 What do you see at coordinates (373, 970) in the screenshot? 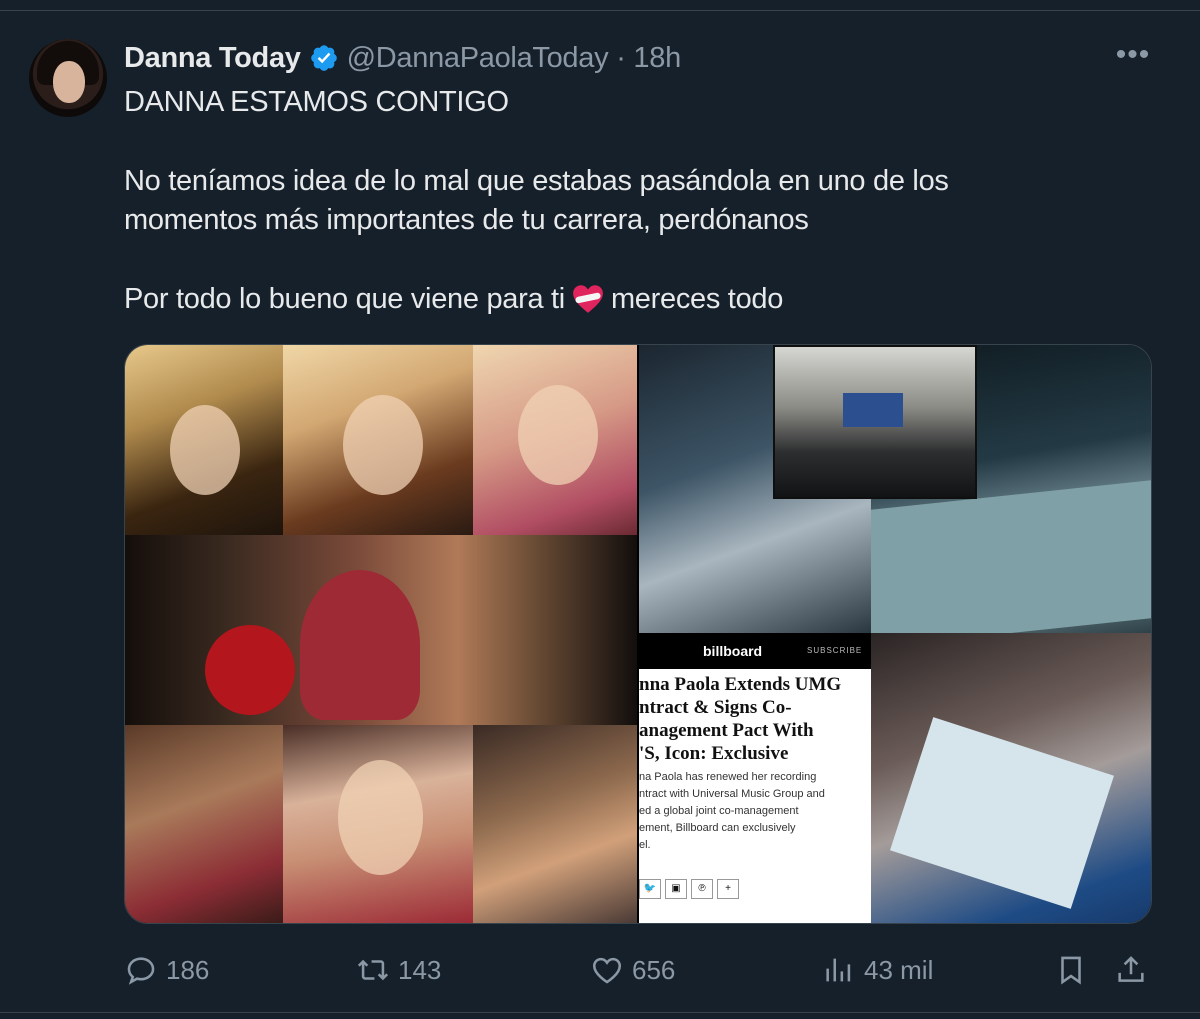
I see `retweet-icon` at bounding box center [373, 970].